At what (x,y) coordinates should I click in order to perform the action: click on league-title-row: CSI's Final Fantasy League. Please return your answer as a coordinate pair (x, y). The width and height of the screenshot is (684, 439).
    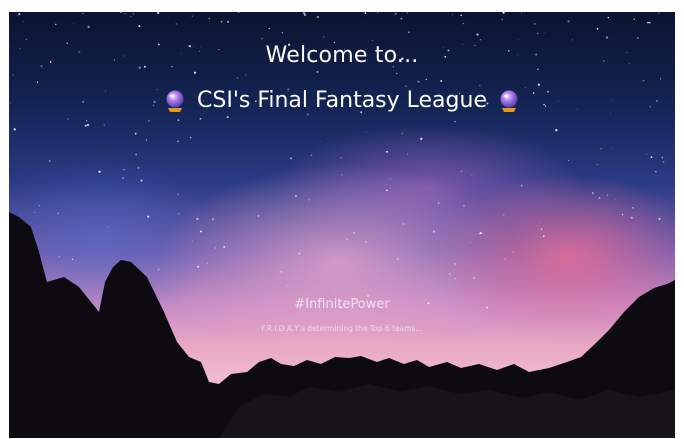
    Looking at the image, I should click on (342, 100).